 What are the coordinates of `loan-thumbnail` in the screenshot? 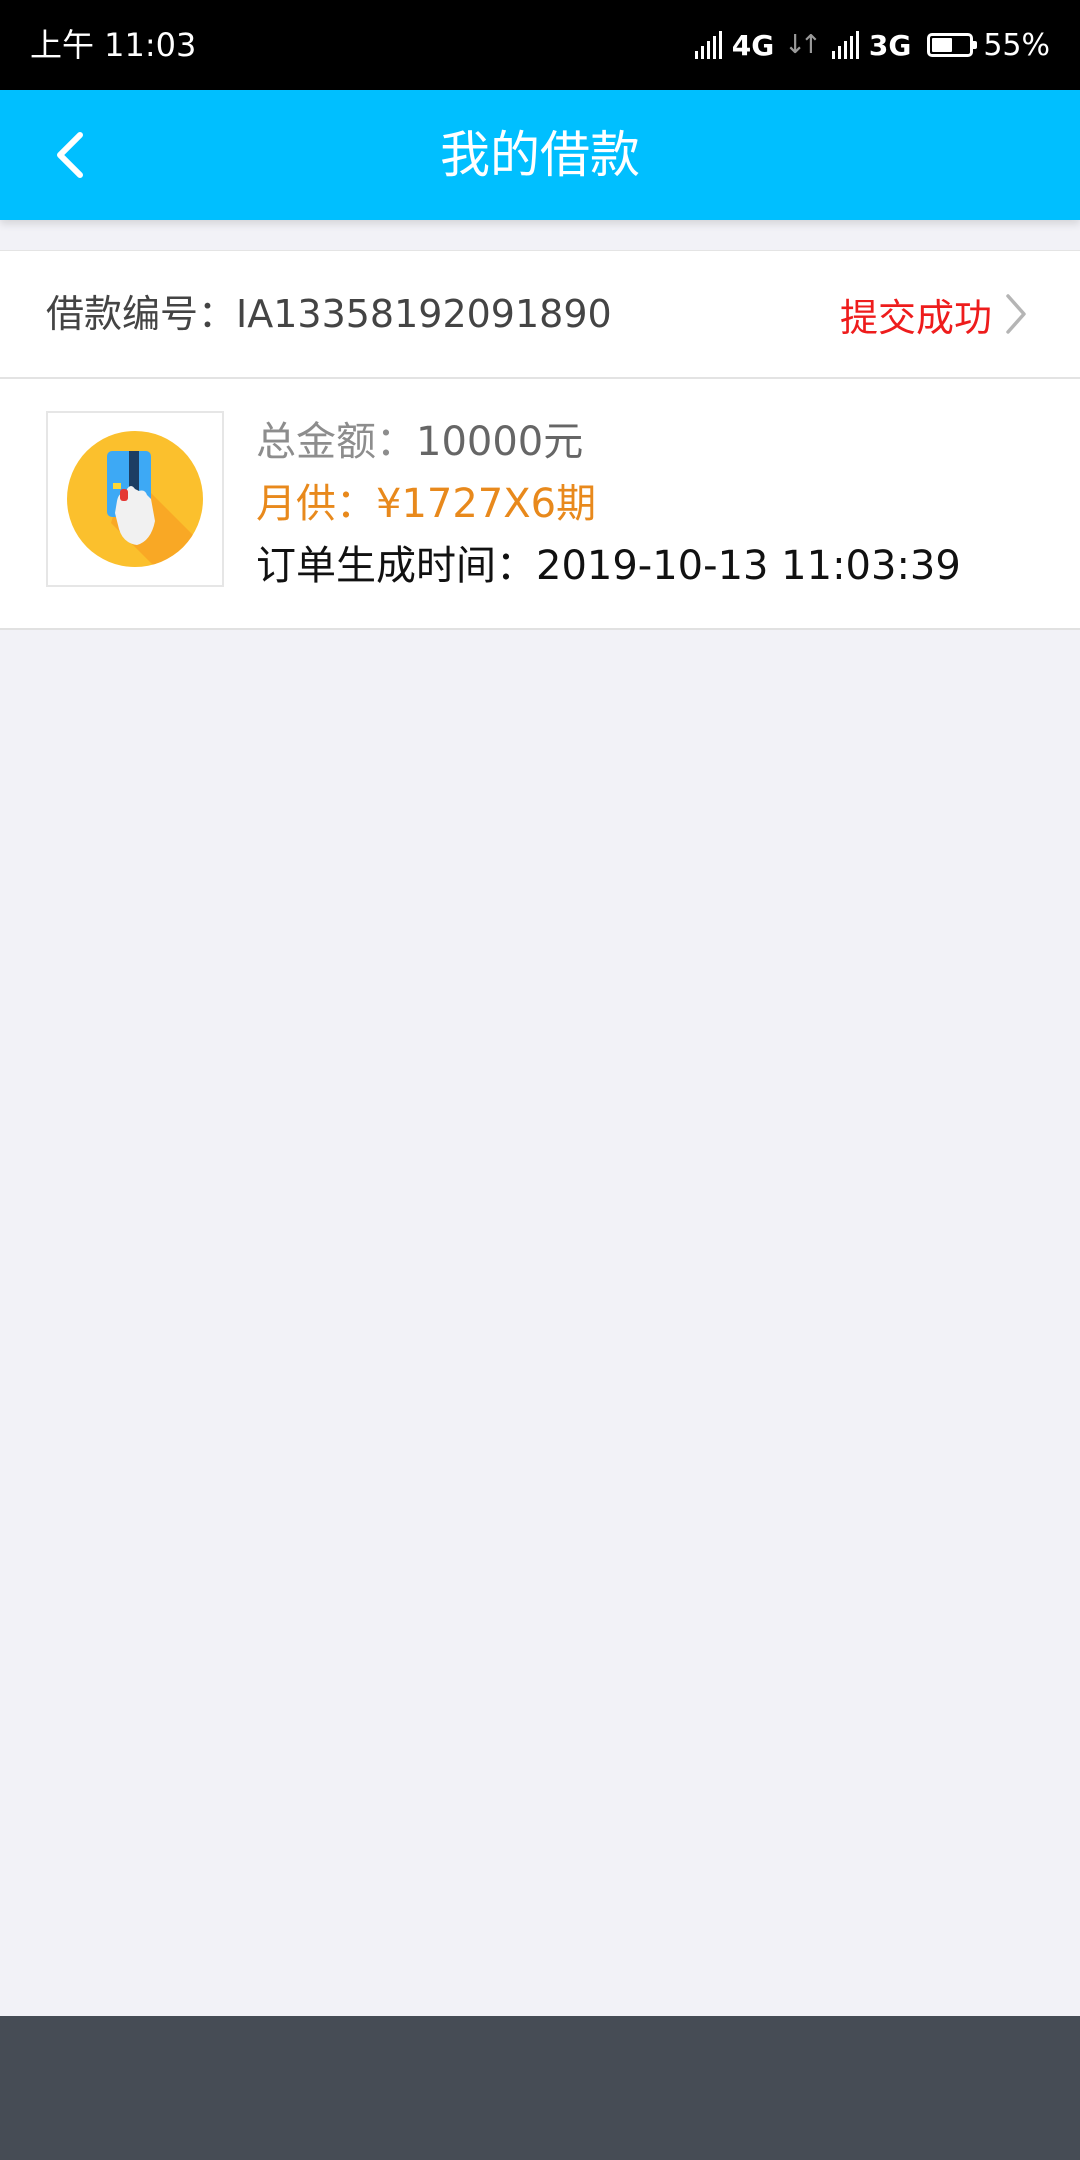 It's located at (135, 499).